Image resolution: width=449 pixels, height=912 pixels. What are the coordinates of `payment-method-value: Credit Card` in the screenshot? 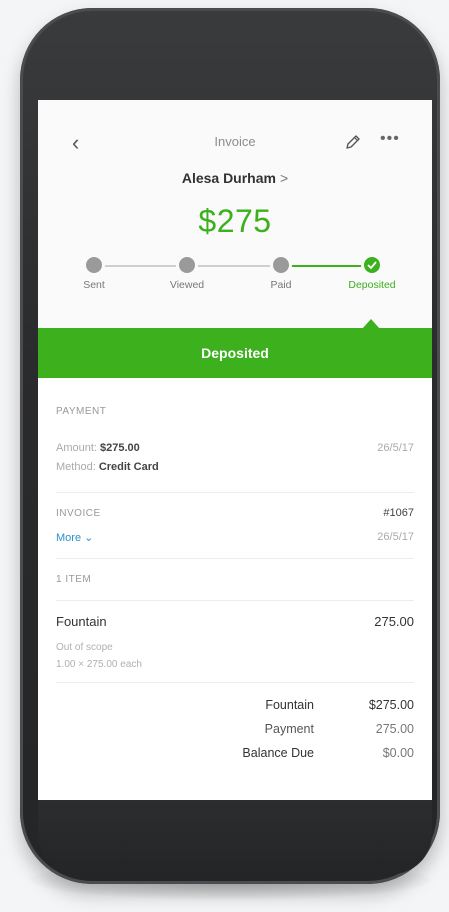 It's located at (128, 467).